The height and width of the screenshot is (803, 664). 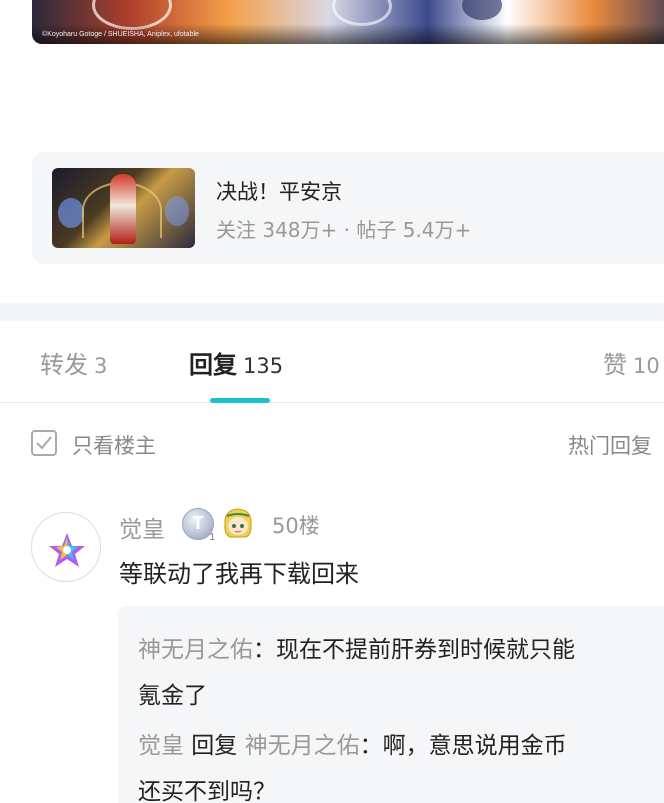 I want to click on avatar, so click(x=66, y=547).